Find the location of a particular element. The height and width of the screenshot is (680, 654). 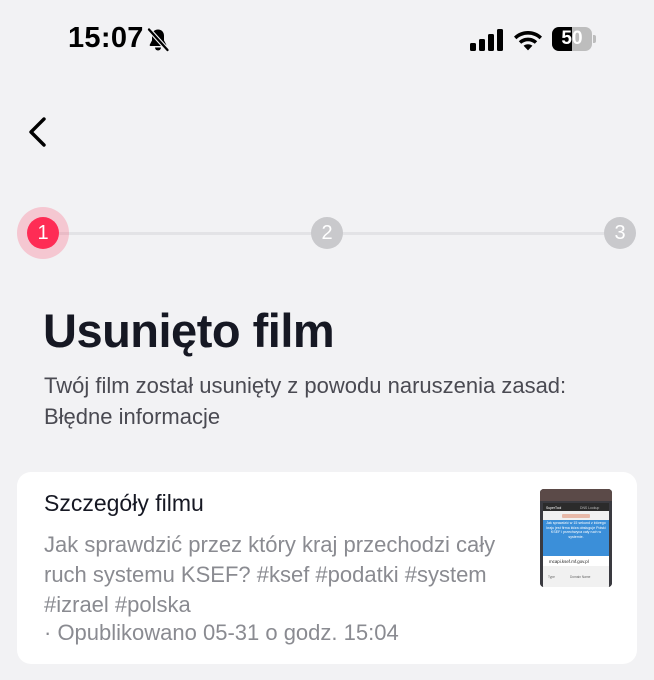

chevron-left-icon is located at coordinates (37, 132).